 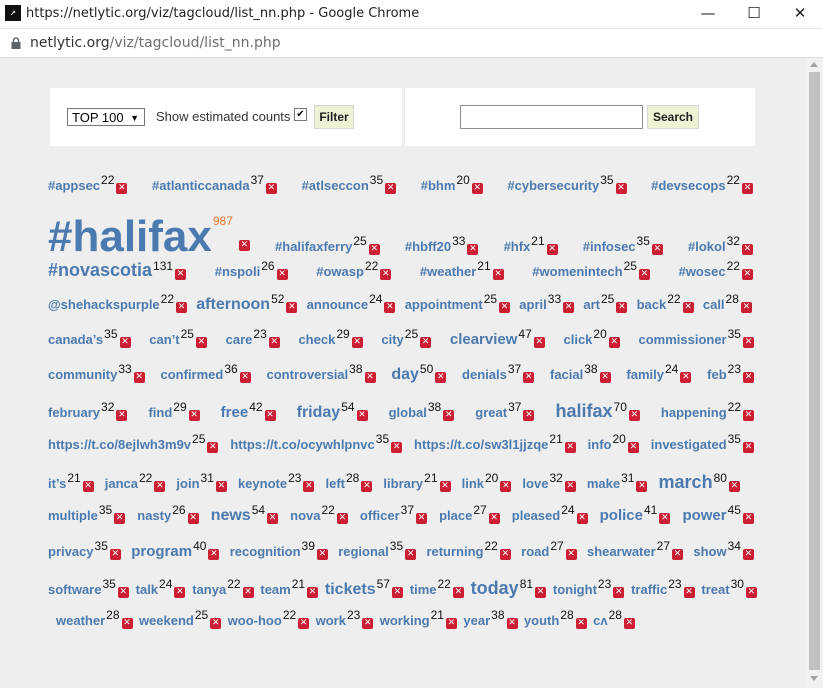 What do you see at coordinates (600, 620) in the screenshot?
I see `tag-word-link: cʌ` at bounding box center [600, 620].